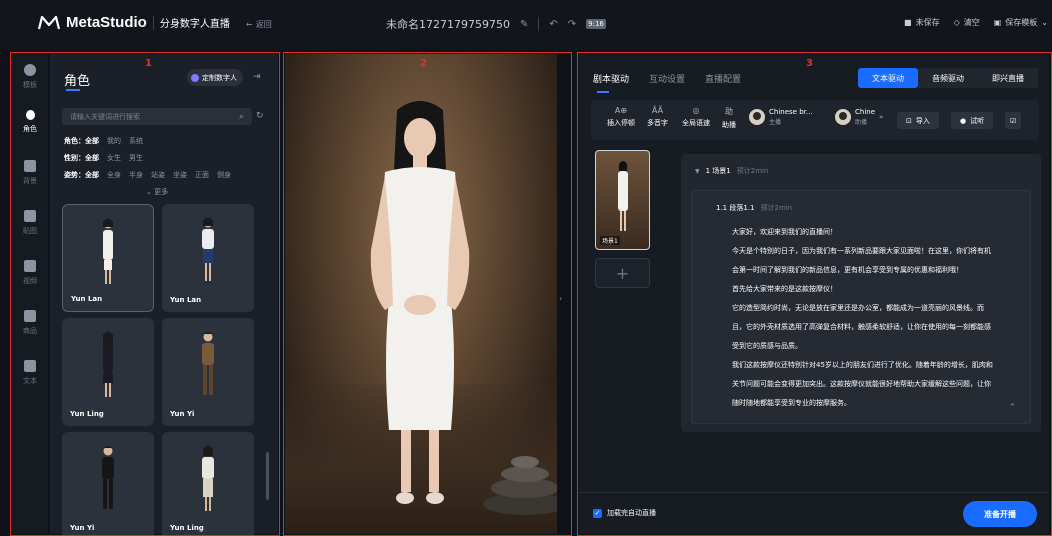 The height and width of the screenshot is (536, 1052). What do you see at coordinates (971, 22) in the screenshot?
I see `clear-label: 清空` at bounding box center [971, 22].